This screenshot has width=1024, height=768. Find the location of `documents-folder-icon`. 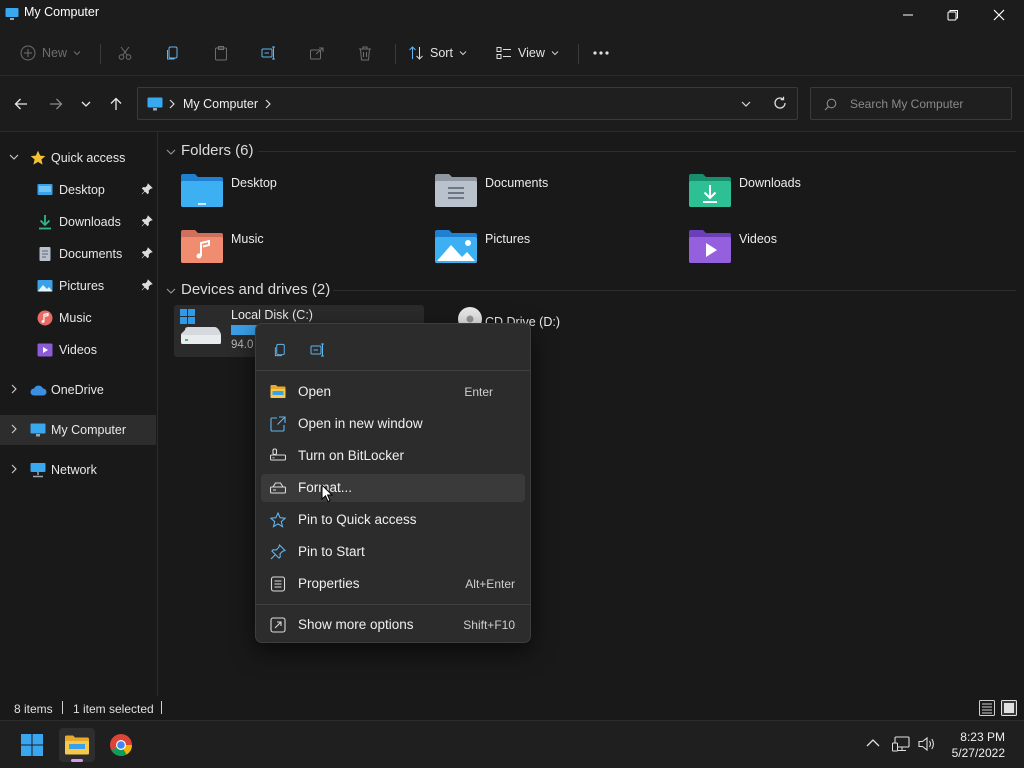

documents-folder-icon is located at coordinates (456, 190).